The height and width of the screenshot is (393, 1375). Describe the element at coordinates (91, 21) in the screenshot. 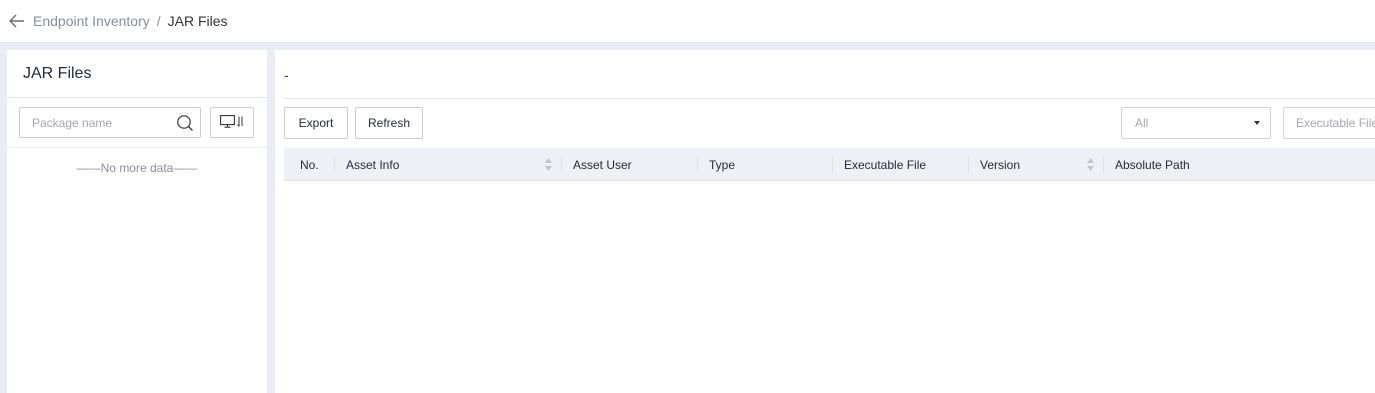

I see `breadcrumb-parent: Endpoint Inventory` at that location.